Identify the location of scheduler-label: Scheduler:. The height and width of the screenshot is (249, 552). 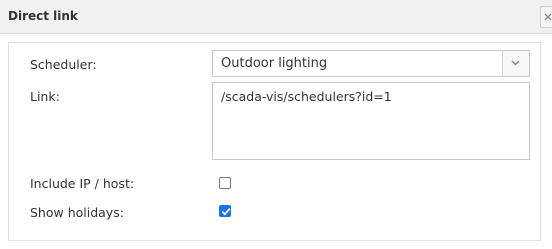
(63, 64).